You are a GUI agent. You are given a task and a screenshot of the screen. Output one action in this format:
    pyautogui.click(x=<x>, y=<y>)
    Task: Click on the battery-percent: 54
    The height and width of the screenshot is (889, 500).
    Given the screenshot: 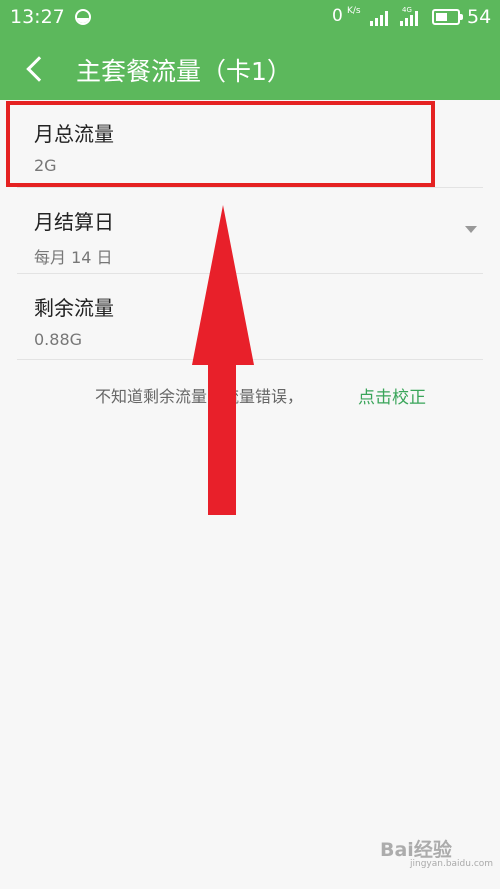 What is the action you would take?
    pyautogui.click(x=479, y=17)
    